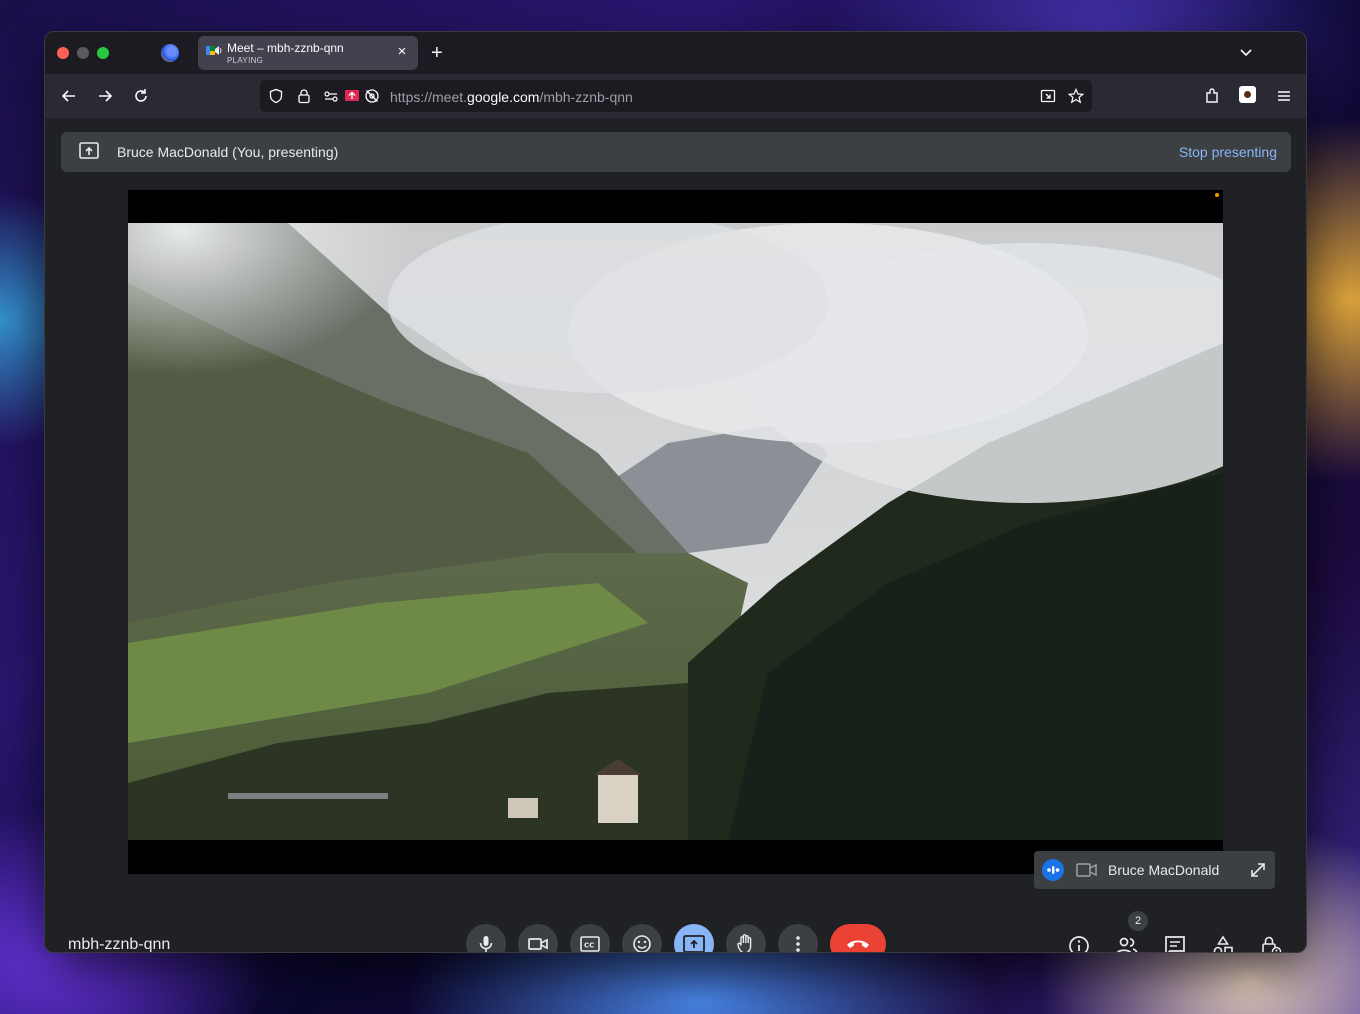 The height and width of the screenshot is (1014, 1360). I want to click on url-text: https://meet.google.com/mbh-zznb-qnn, so click(511, 97).